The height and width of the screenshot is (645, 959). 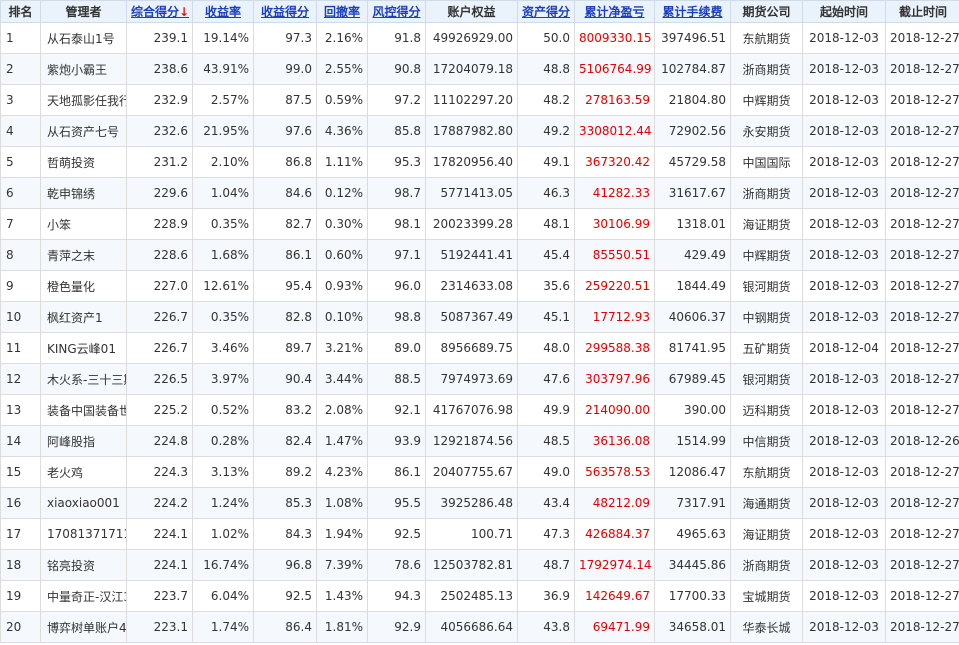 What do you see at coordinates (614, 379) in the screenshot?
I see `net-pnl-cell: 303797.96` at bounding box center [614, 379].